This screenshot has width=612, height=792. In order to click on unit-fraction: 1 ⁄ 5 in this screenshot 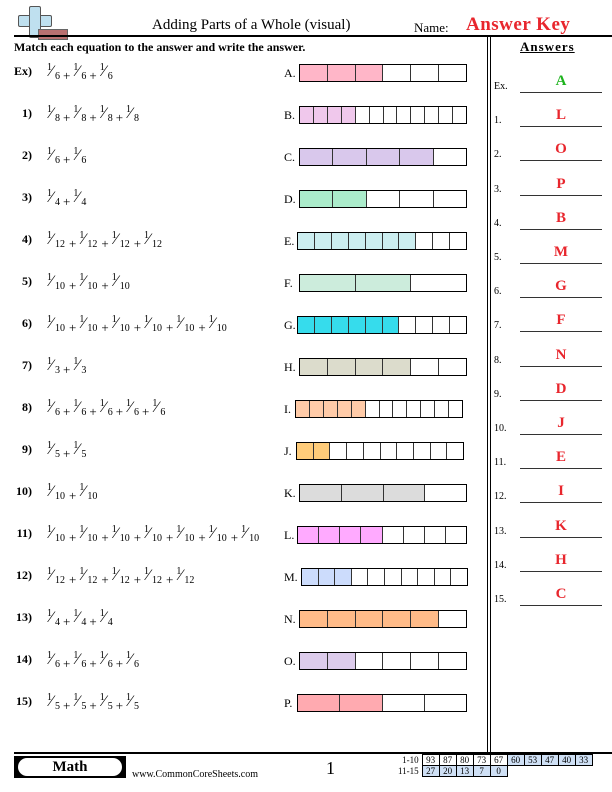, I will do `click(54, 703)`.